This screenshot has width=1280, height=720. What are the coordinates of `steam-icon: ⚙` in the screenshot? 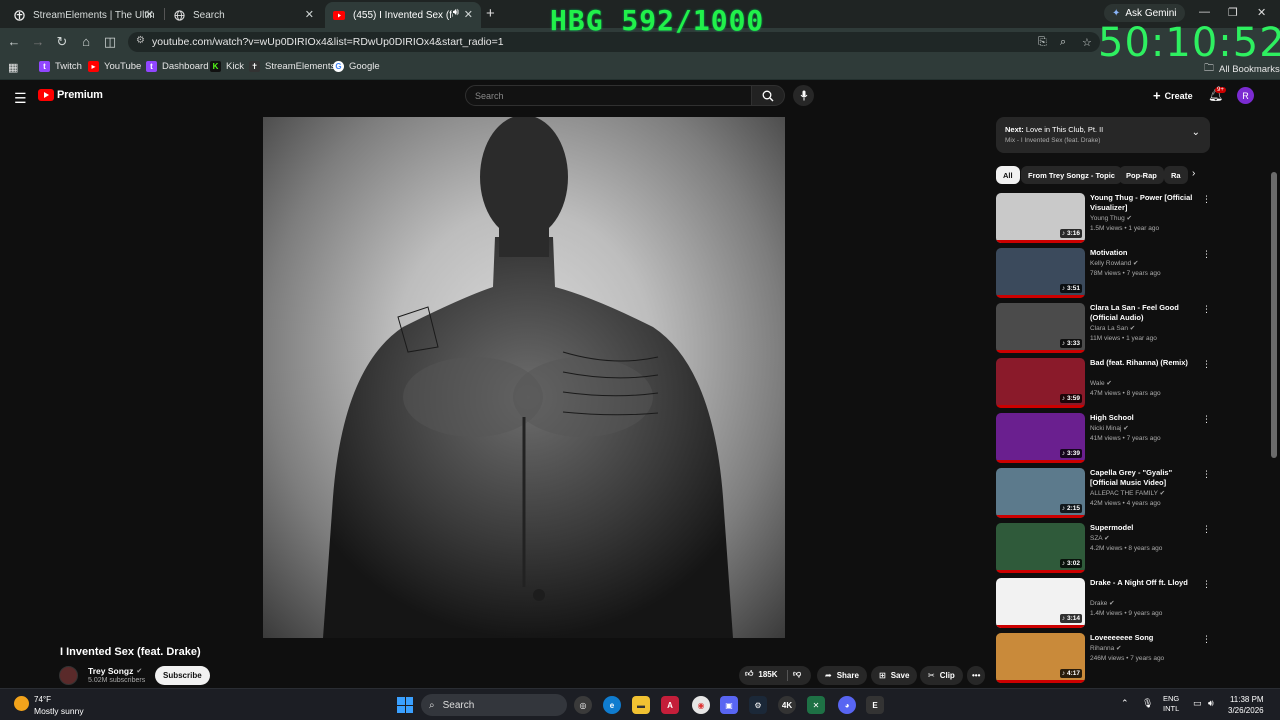 It's located at (758, 705).